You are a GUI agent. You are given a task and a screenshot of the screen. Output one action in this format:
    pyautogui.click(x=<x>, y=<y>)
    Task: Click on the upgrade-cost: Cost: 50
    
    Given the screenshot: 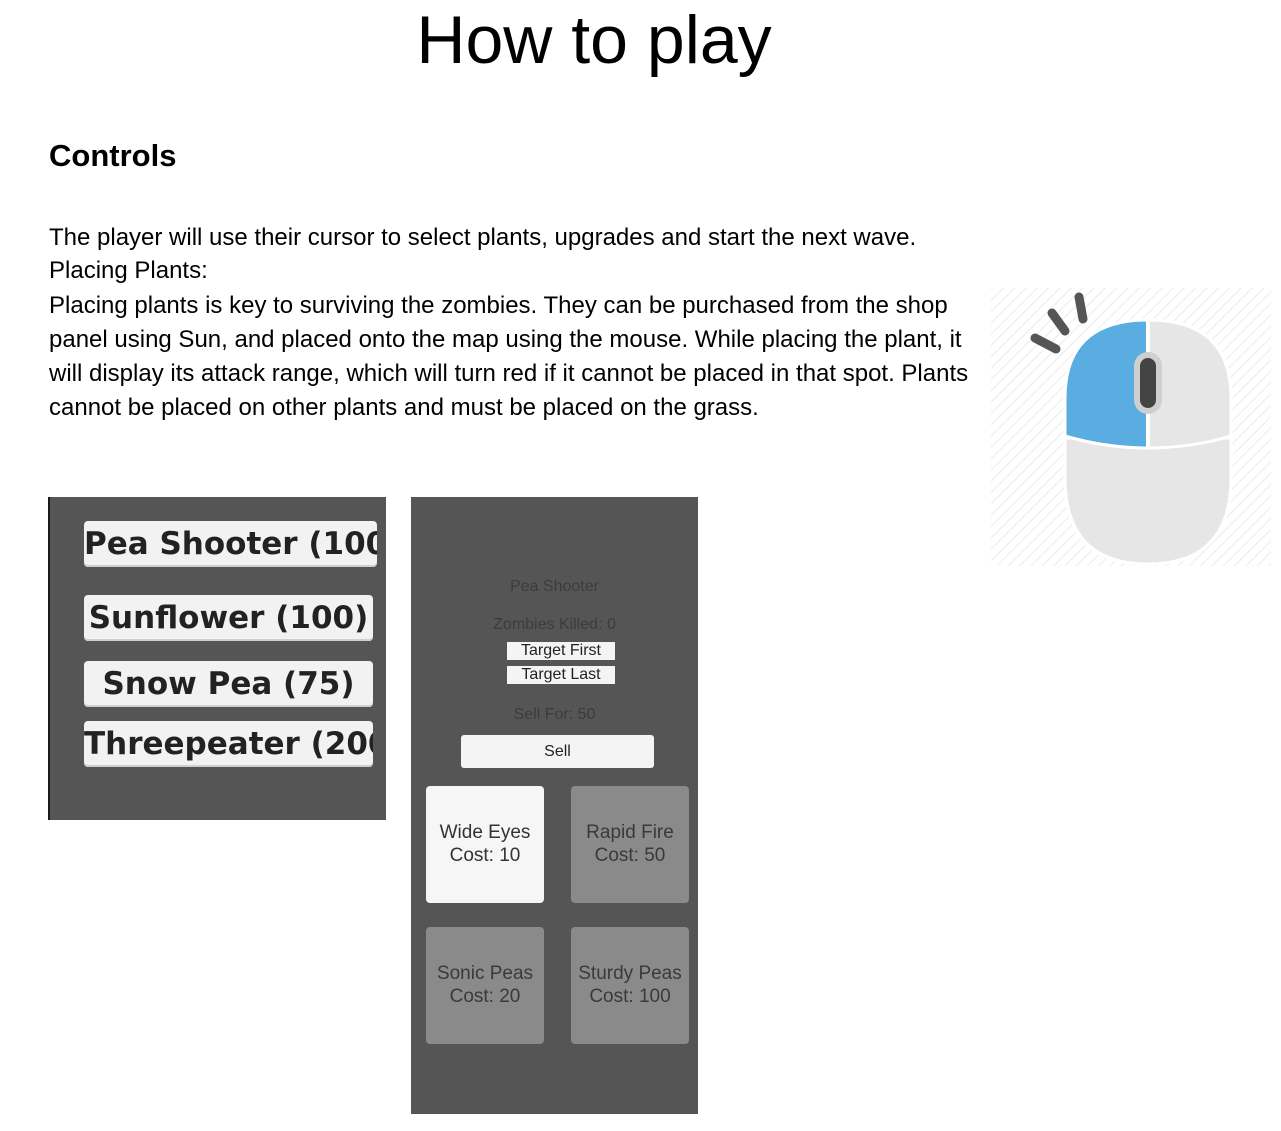 What is the action you would take?
    pyautogui.click(x=630, y=855)
    